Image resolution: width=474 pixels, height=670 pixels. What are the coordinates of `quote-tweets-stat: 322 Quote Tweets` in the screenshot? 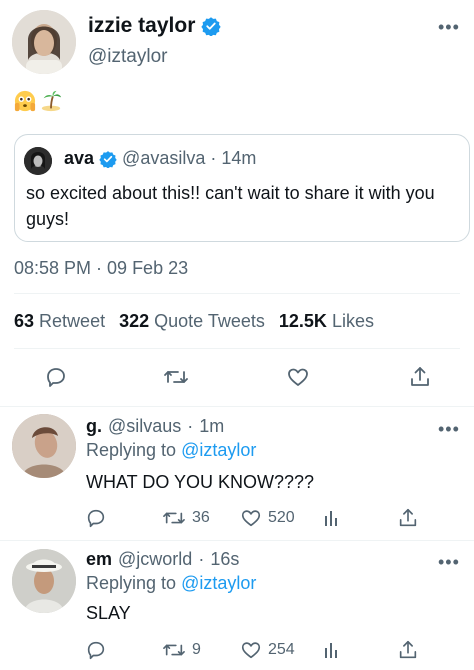 It's located at (192, 321).